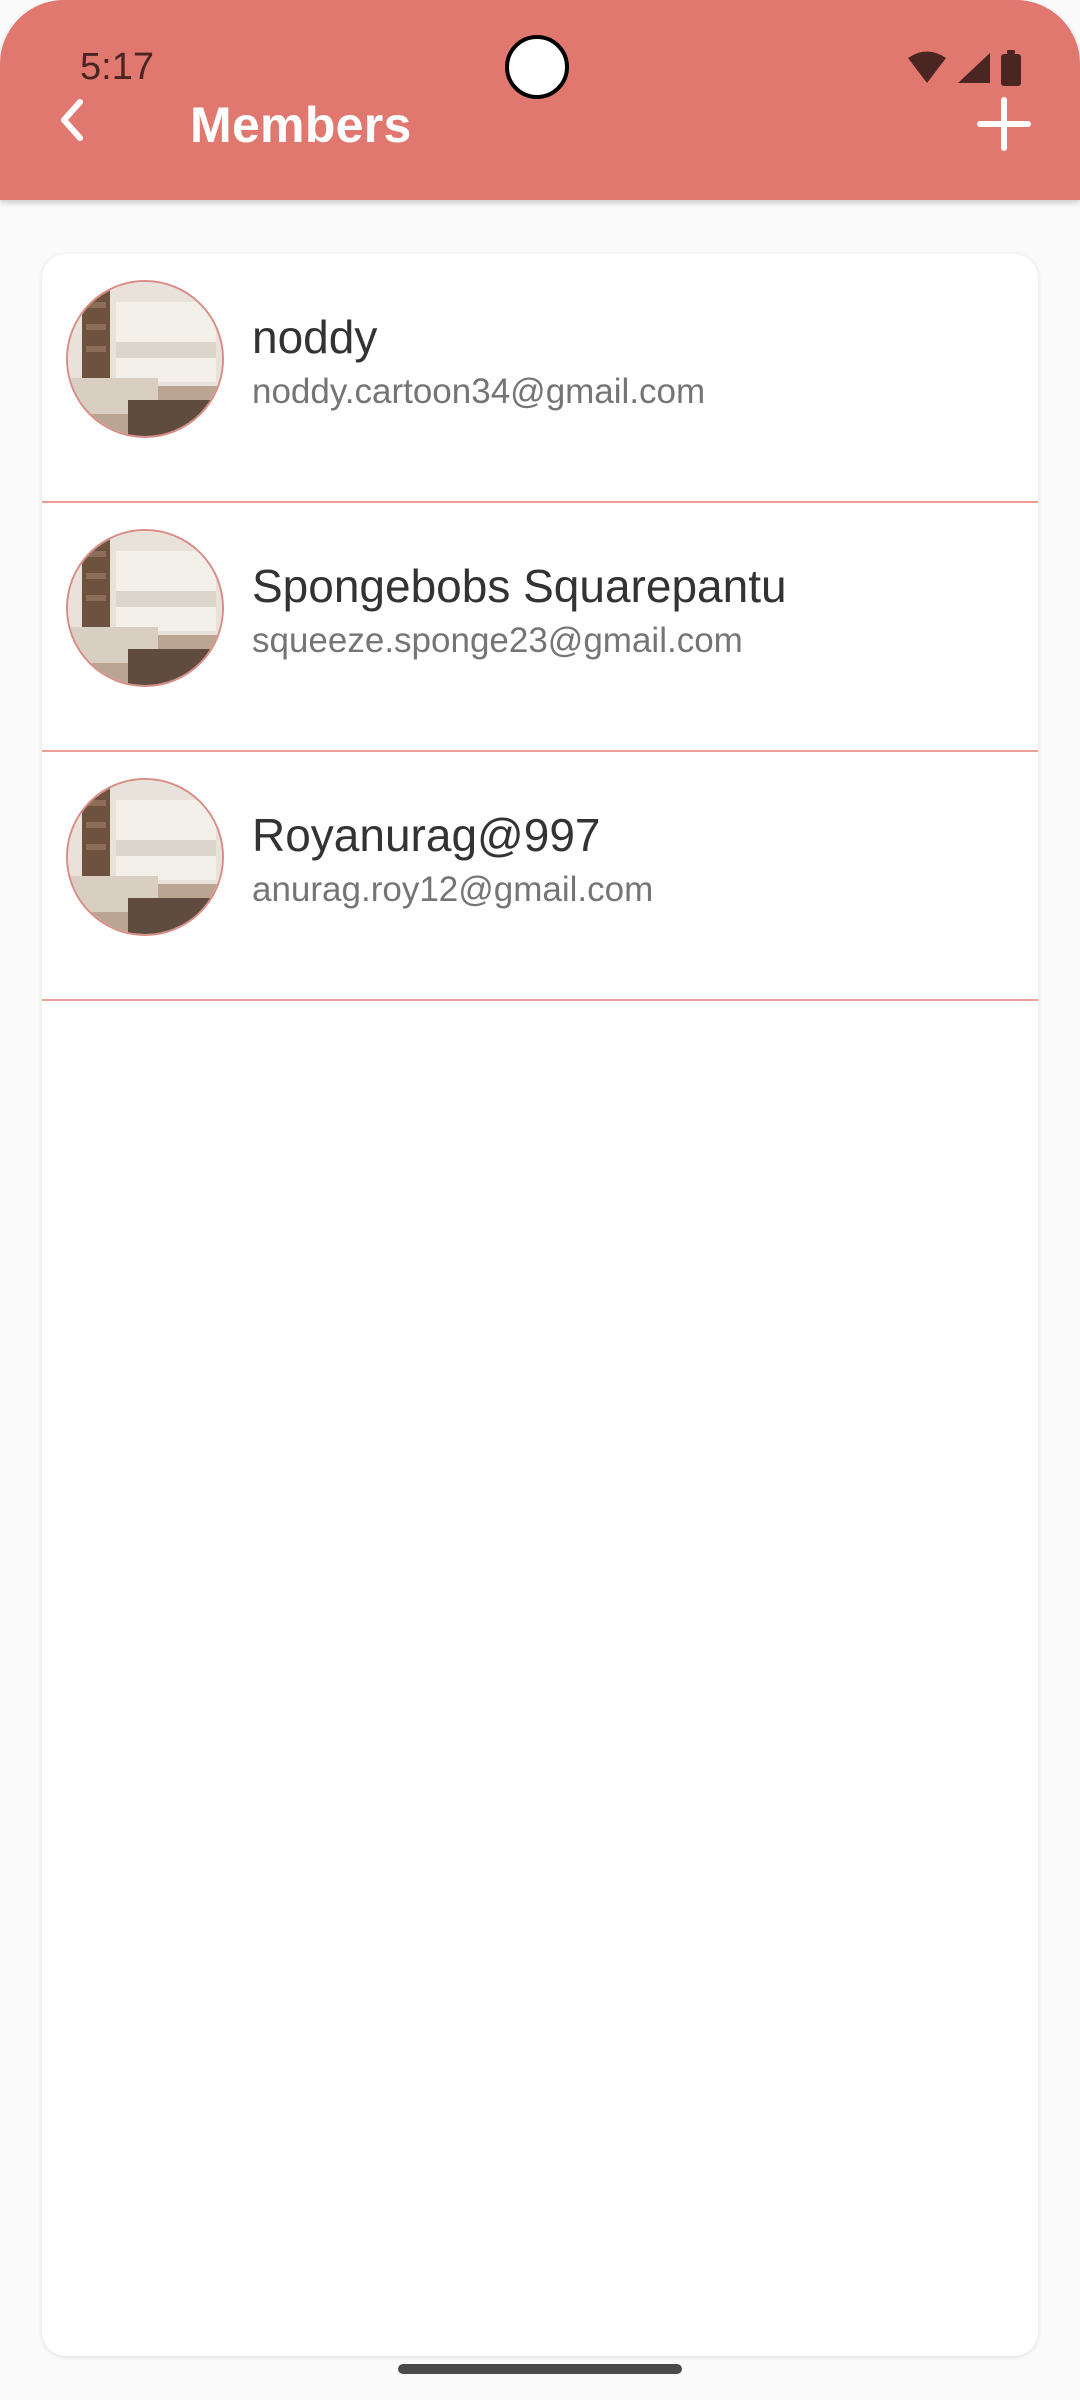 The width and height of the screenshot is (1080, 2400). I want to click on status-icons, so click(964, 70).